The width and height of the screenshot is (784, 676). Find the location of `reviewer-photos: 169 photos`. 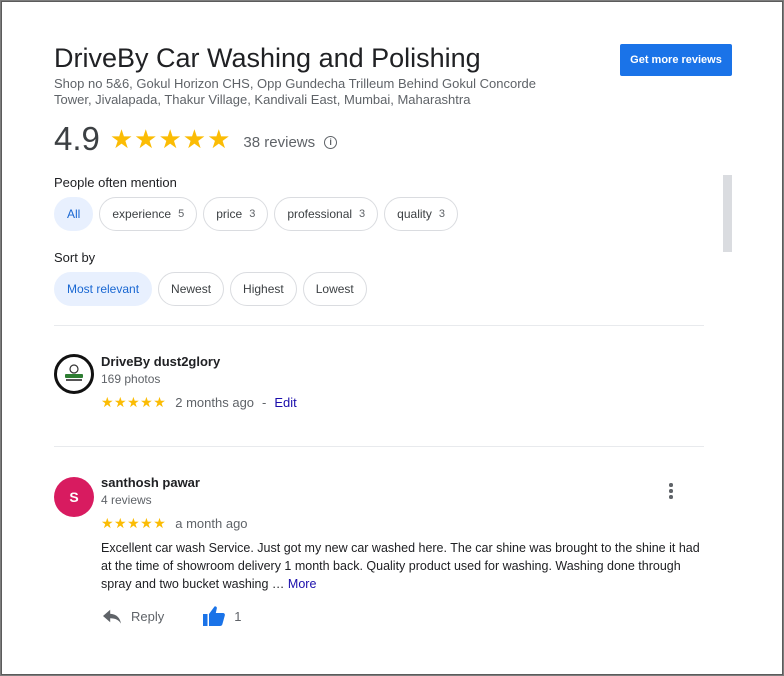

reviewer-photos: 169 photos is located at coordinates (131, 379).